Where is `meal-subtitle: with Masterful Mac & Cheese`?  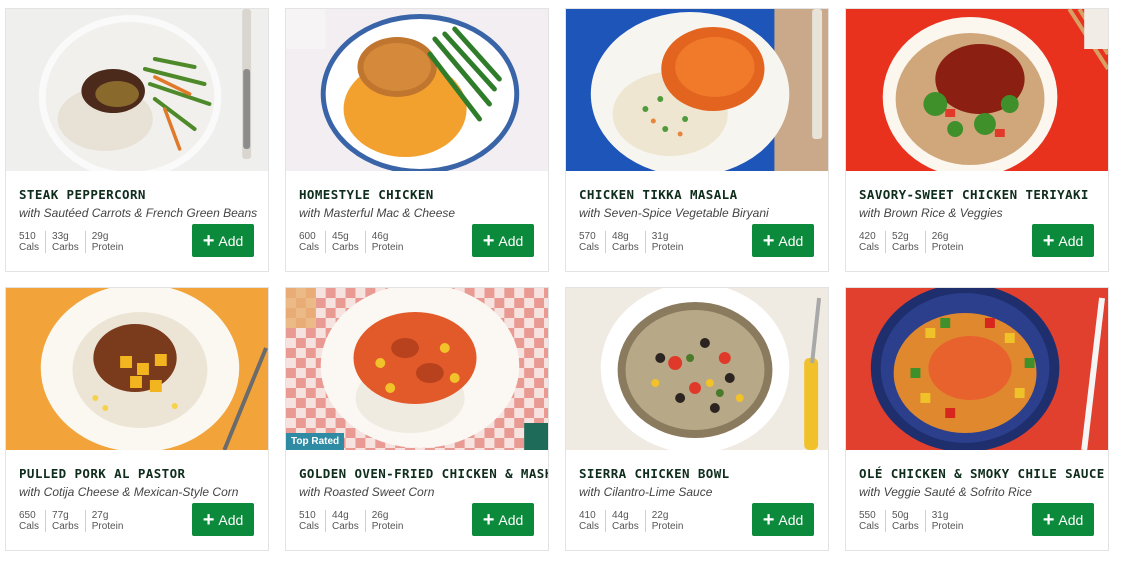 meal-subtitle: with Masterful Mac & Cheese is located at coordinates (377, 213).